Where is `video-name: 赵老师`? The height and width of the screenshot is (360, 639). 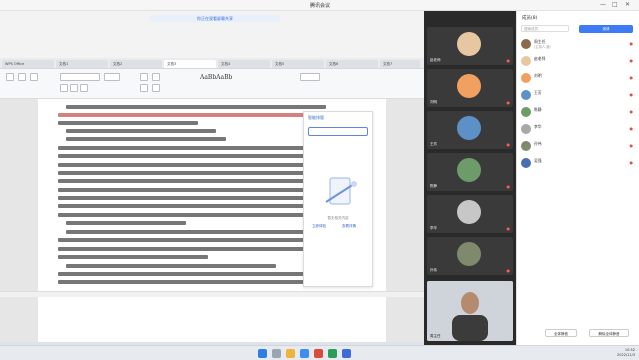 video-name: 赵老师 is located at coordinates (435, 60).